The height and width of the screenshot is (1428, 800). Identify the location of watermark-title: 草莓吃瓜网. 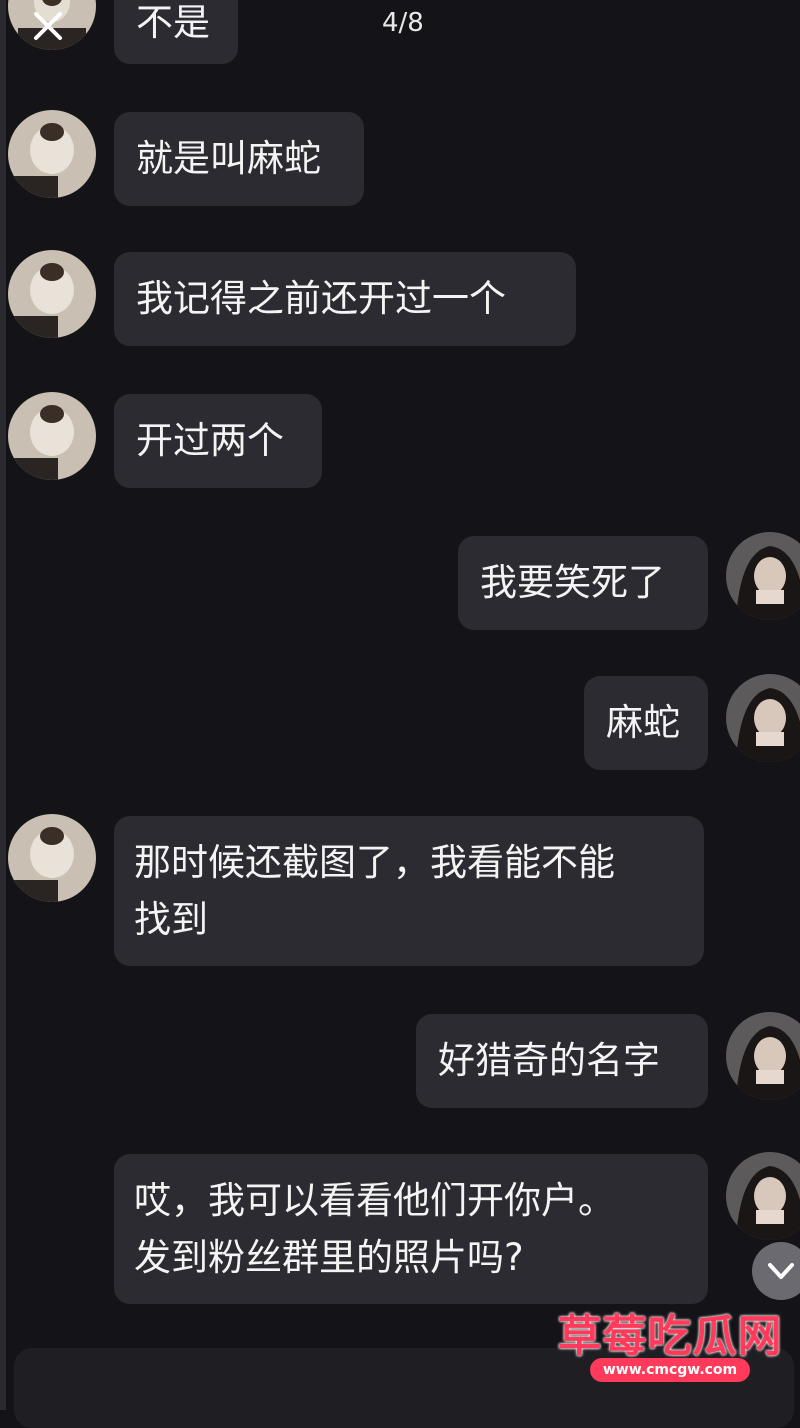
(670, 1336).